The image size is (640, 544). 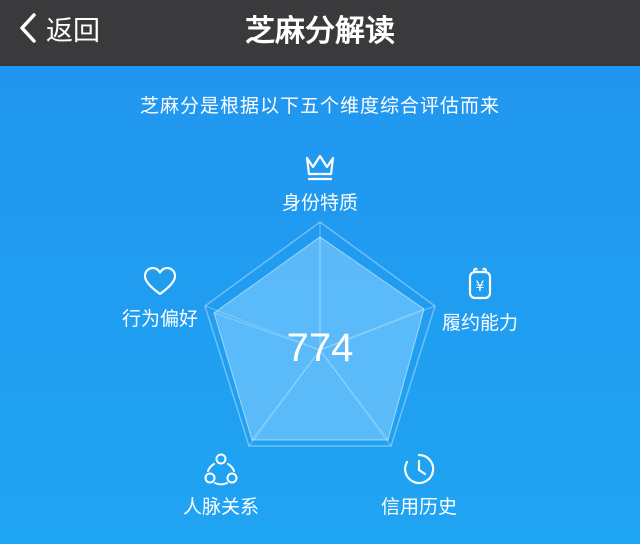 What do you see at coordinates (320, 167) in the screenshot?
I see `crown-icon` at bounding box center [320, 167].